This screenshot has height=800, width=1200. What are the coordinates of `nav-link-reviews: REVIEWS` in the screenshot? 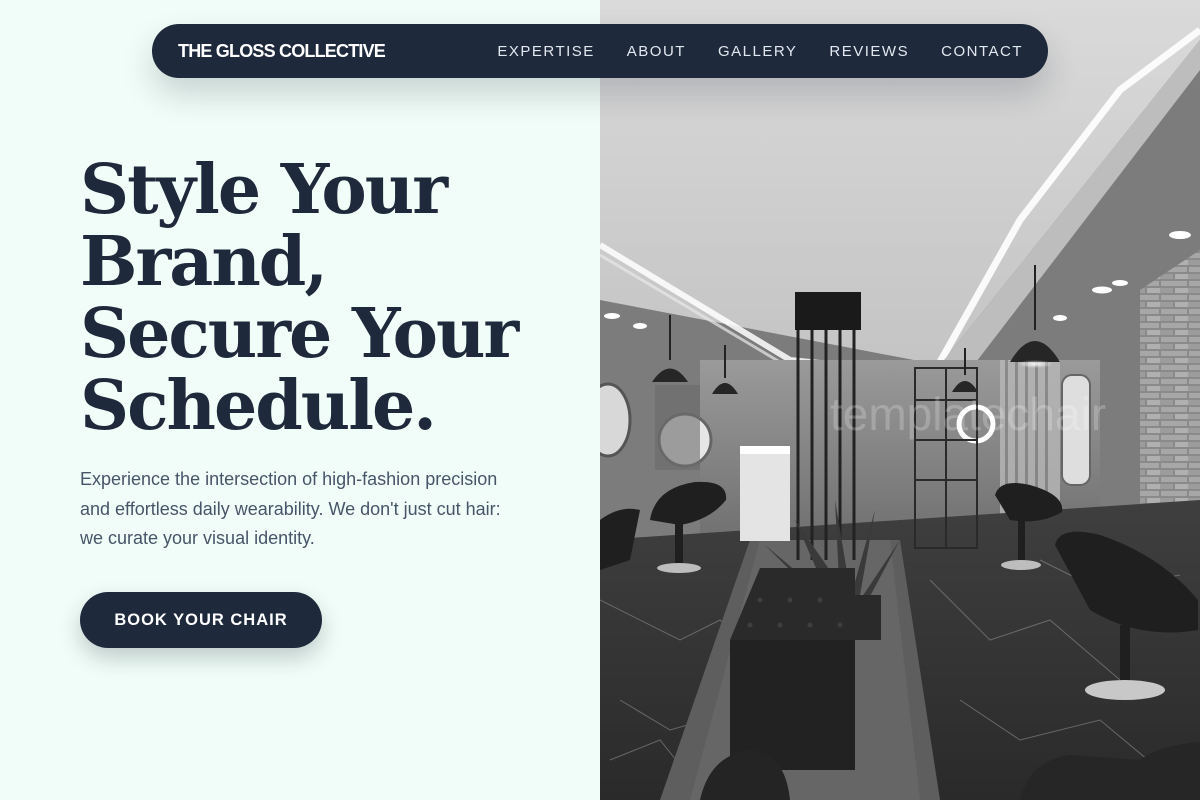 It's located at (869, 51).